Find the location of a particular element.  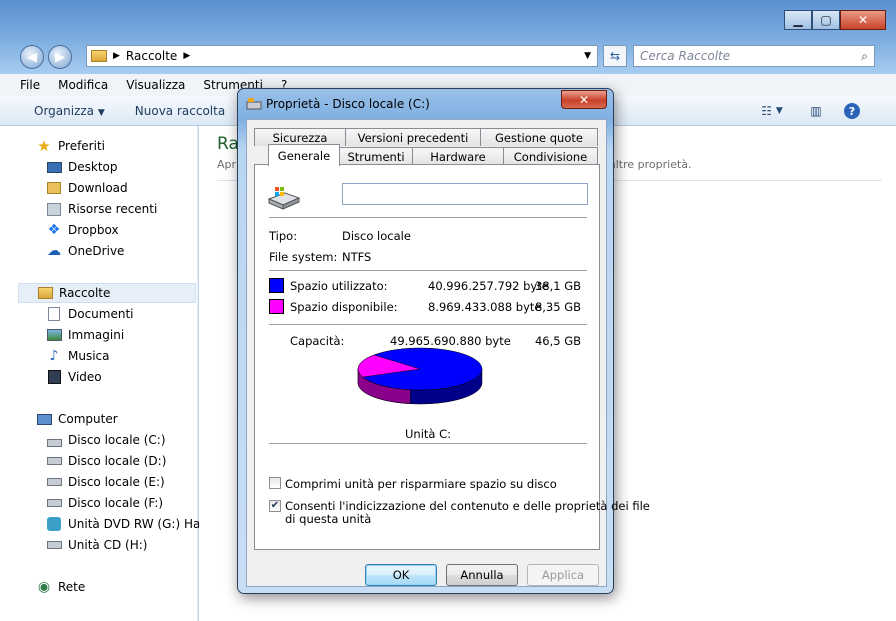

sidebar-item-label: Unità CD (H:) is located at coordinates (108, 545).